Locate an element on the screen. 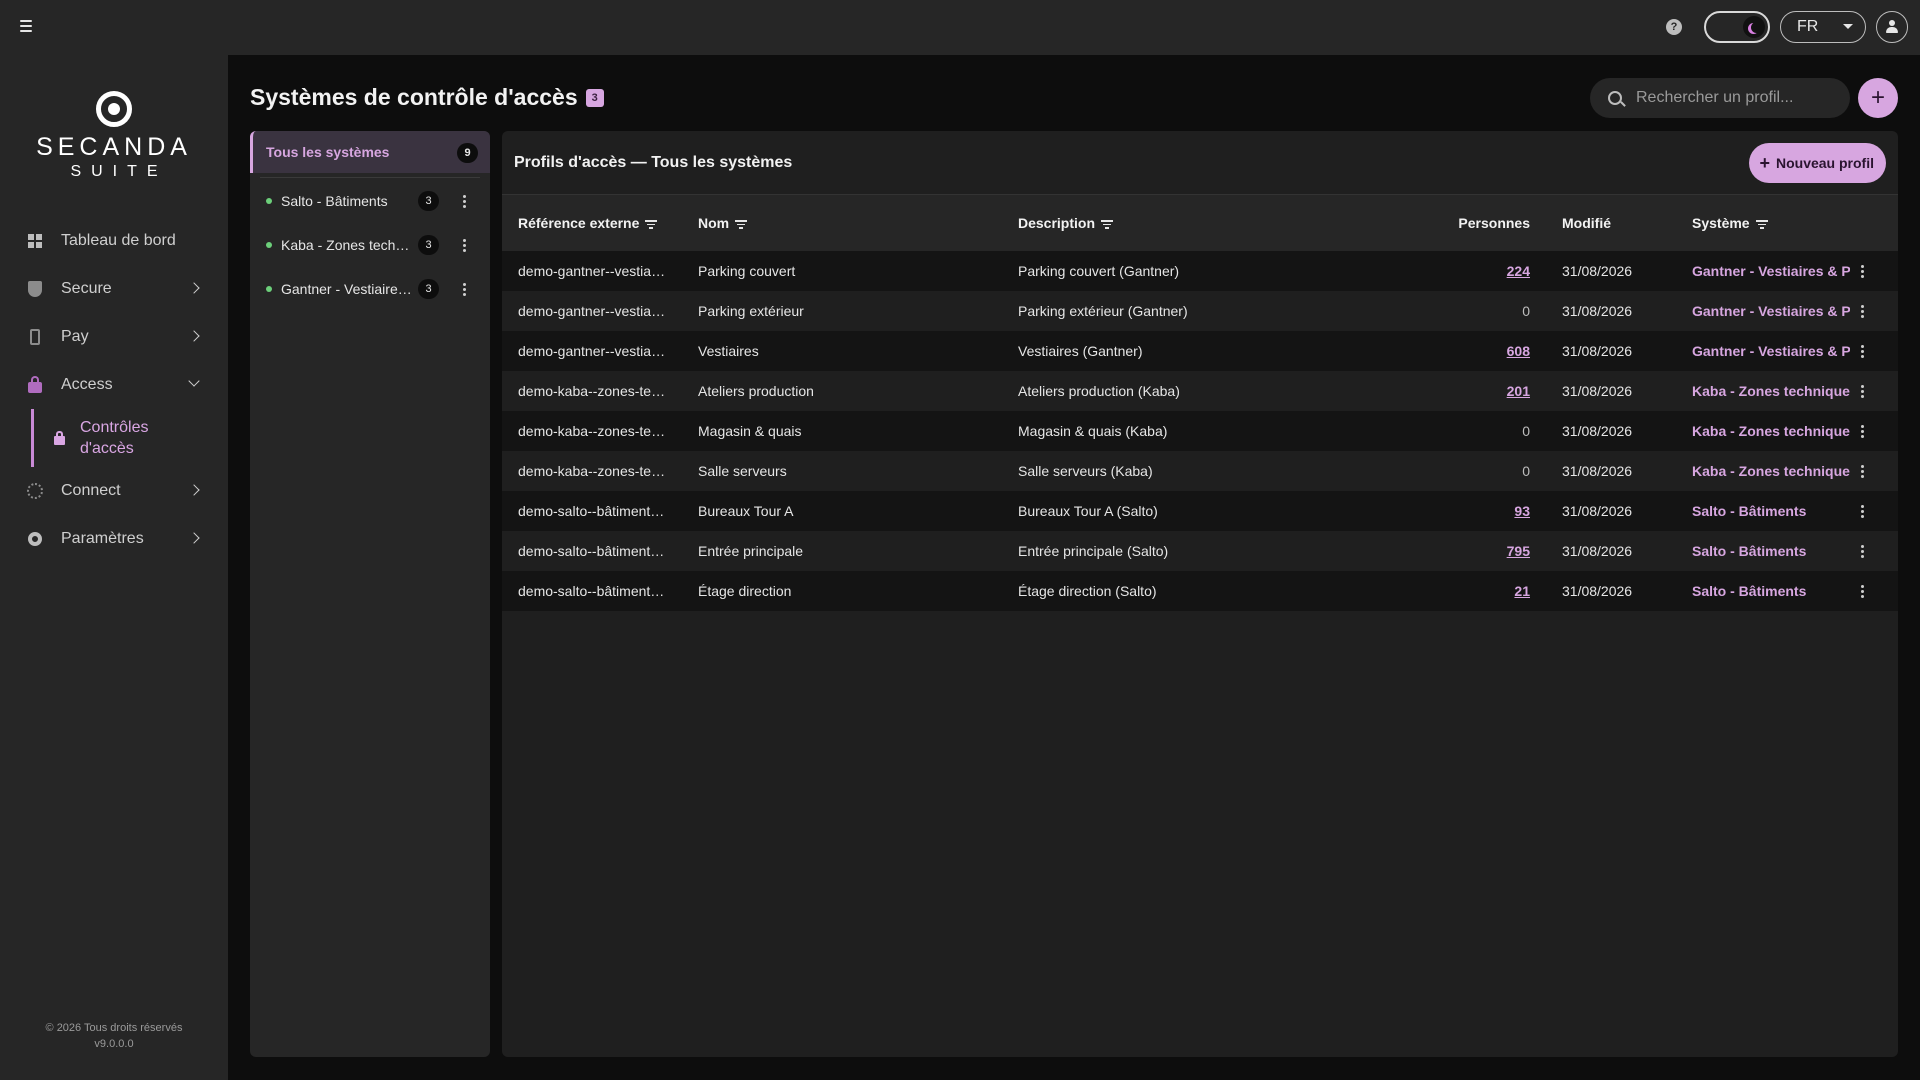 The height and width of the screenshot is (1080, 1920). system-name: Kaba - Zones techniques is located at coordinates (347, 245).